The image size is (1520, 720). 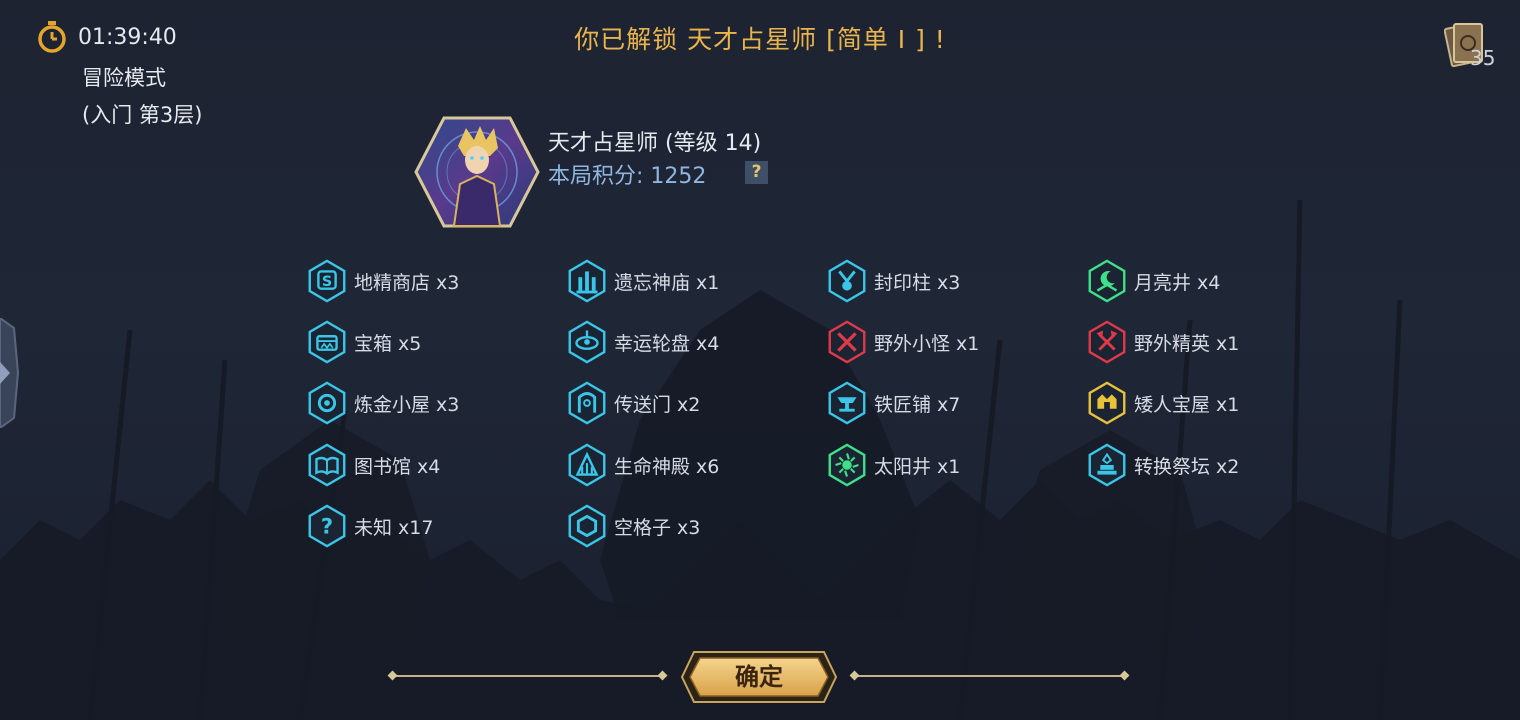 I want to click on game-mode-info: 冒险模式 (入门 第3层), so click(x=142, y=97).